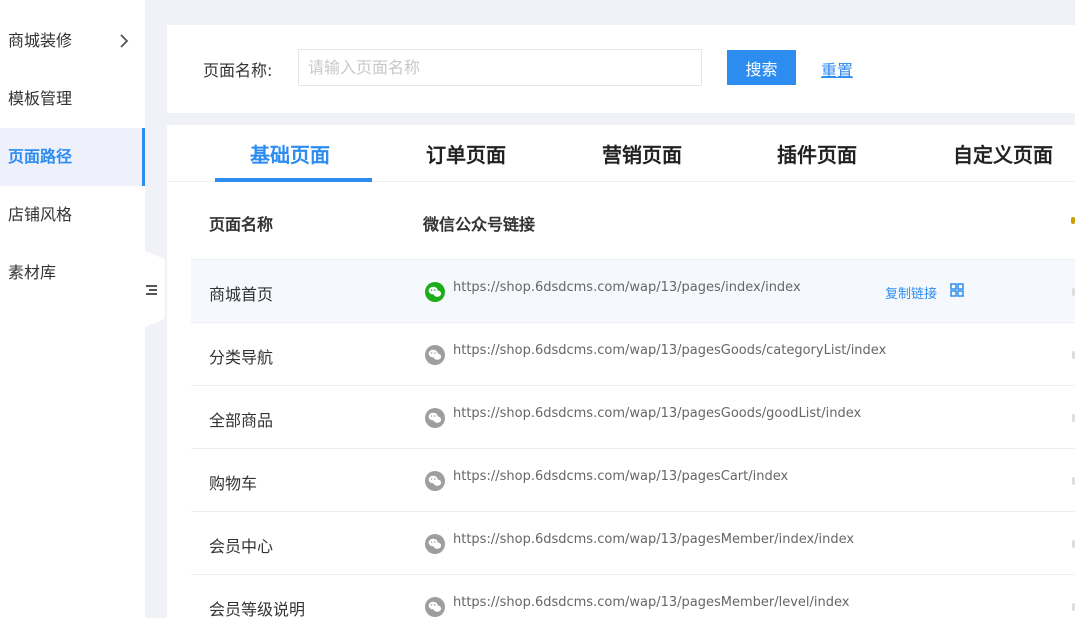  I want to click on page-name-search-input, so click(500, 67).